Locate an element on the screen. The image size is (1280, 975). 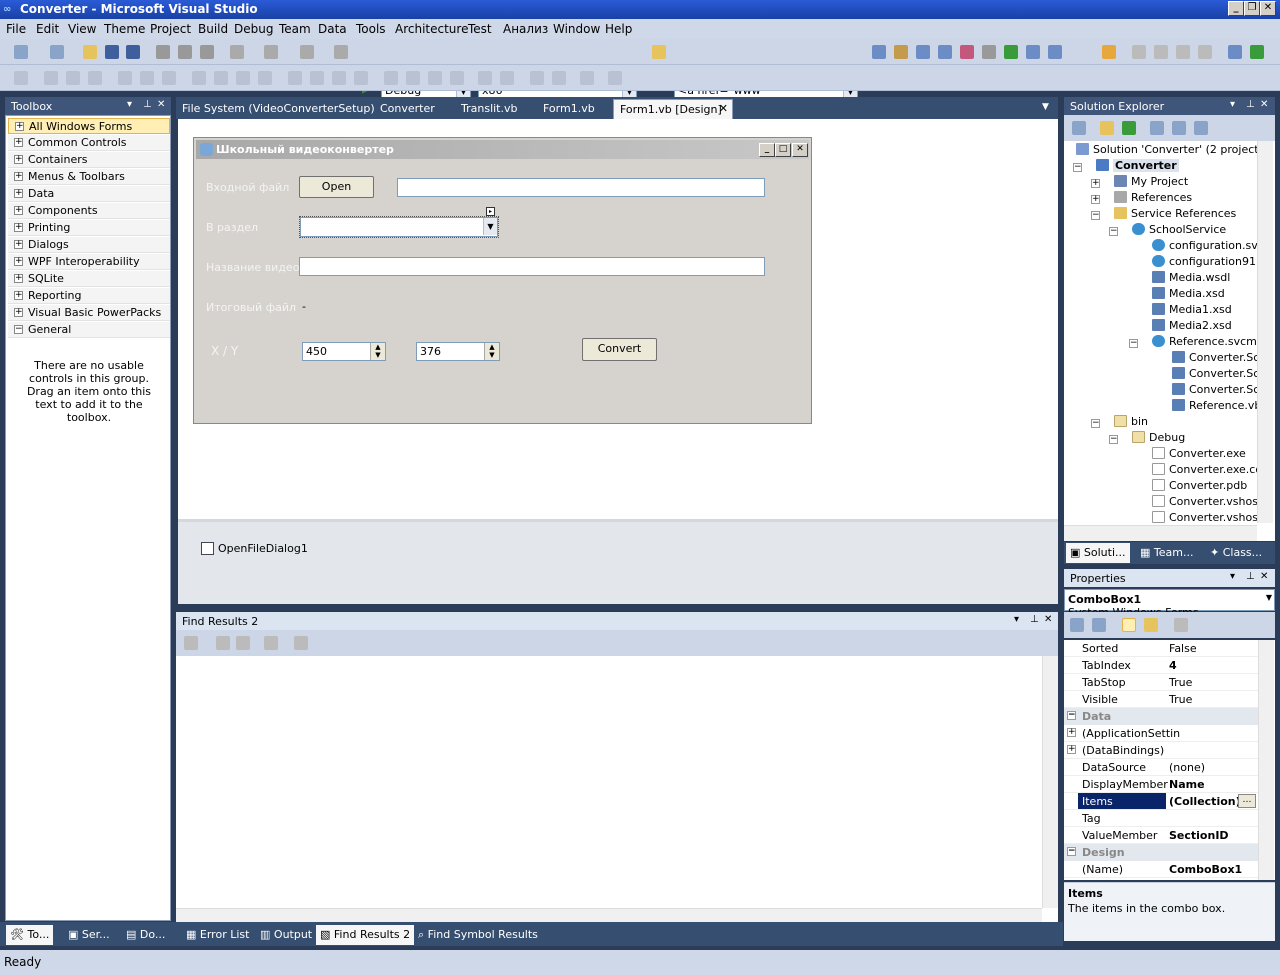
align-tops-icon is located at coordinates (125, 78).